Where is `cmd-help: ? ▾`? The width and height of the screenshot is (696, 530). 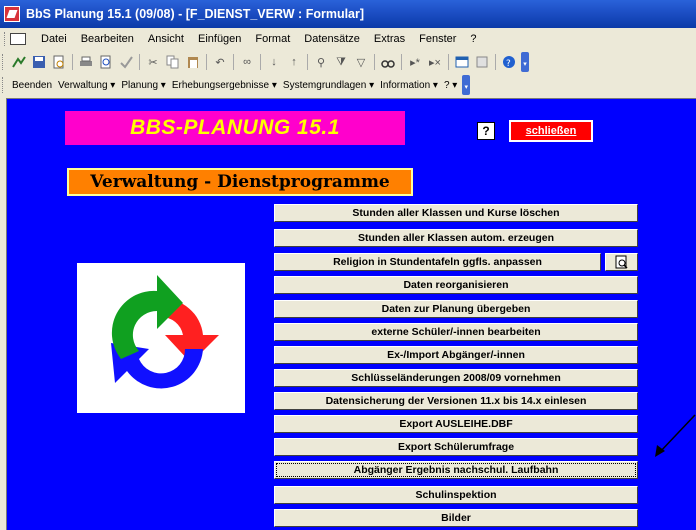 cmd-help: ? ▾ is located at coordinates (450, 85).